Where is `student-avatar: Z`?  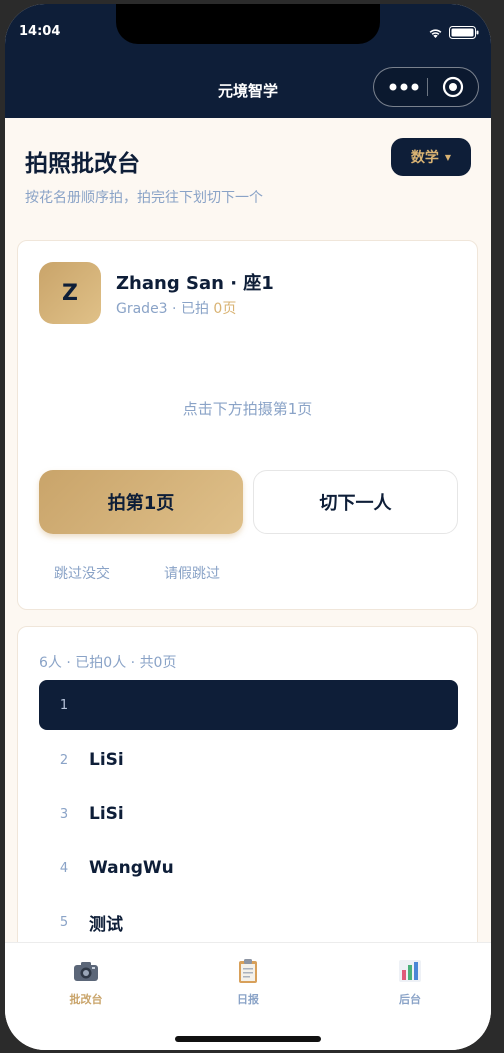
student-avatar: Z is located at coordinates (70, 293).